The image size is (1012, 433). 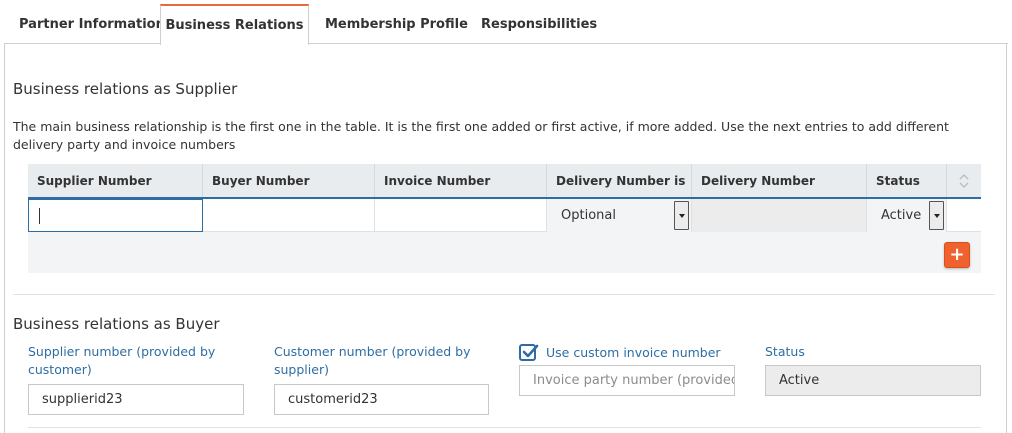 I want to click on column-header-buyer-number: Buyer Number, so click(x=289, y=180).